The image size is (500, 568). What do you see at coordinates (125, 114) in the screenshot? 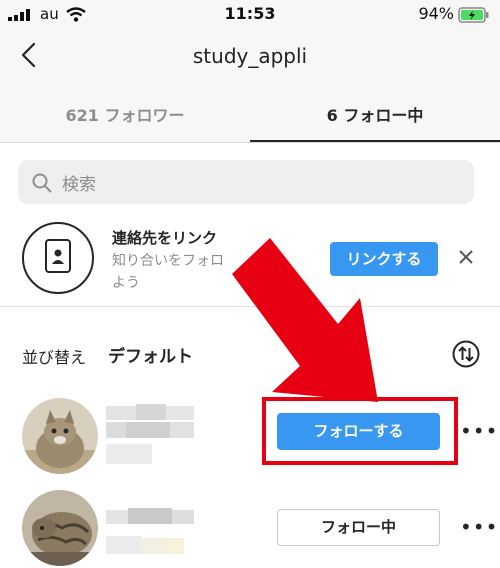
I see `tab-followers: 621 フォロワー` at bounding box center [125, 114].